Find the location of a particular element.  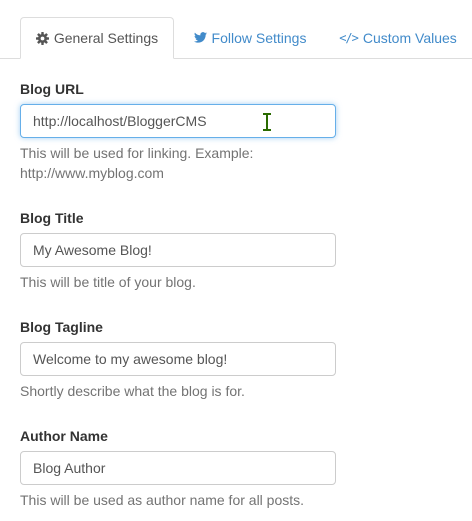

code-icon: </> is located at coordinates (349, 37).